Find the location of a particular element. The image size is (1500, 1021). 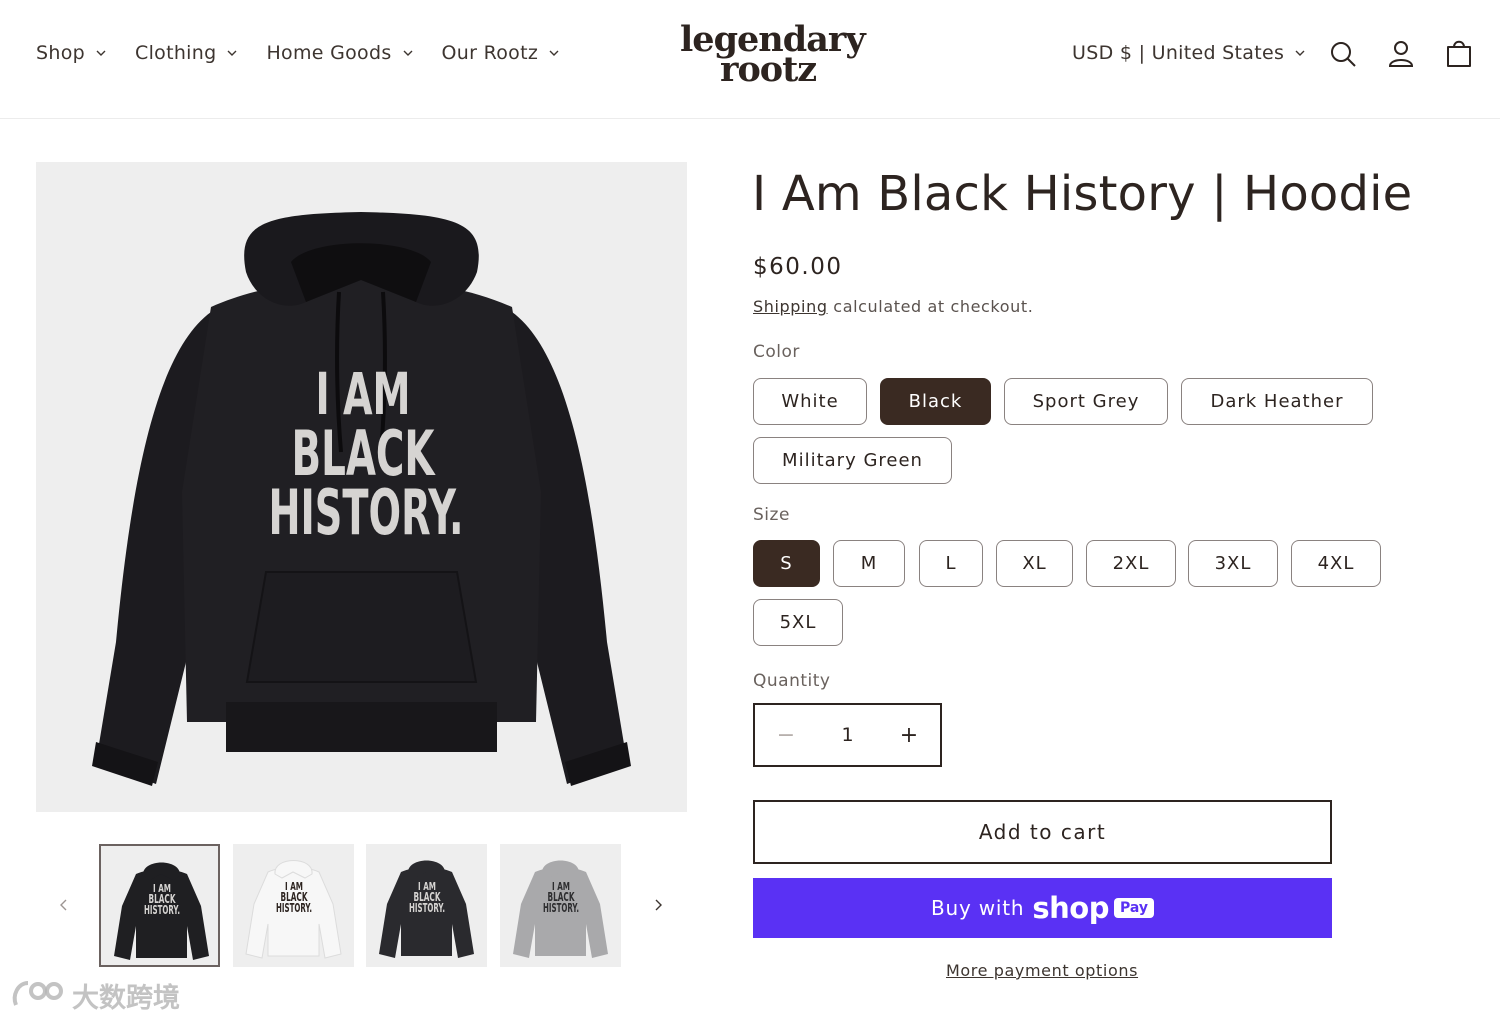

watermark-logo-icon is located at coordinates (37, 993).